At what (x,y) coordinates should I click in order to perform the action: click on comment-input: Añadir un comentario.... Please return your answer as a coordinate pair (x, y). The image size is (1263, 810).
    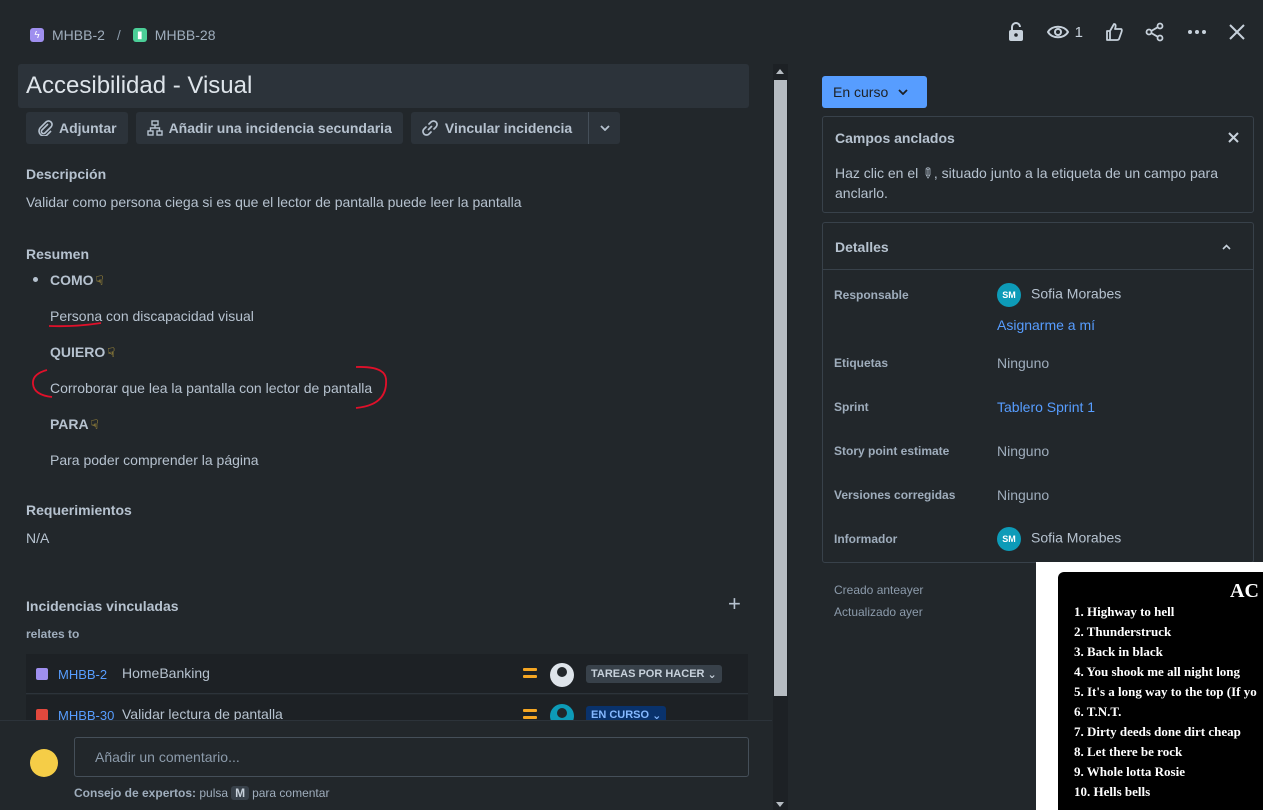
    Looking at the image, I should click on (411, 757).